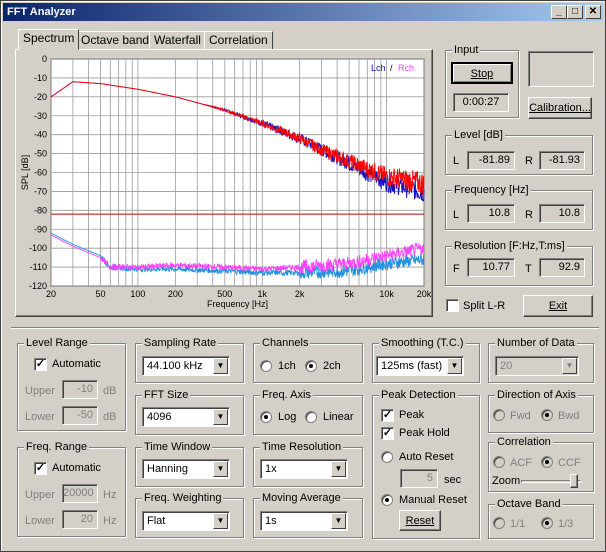 This screenshot has height=552, width=606. What do you see at coordinates (422, 343) in the screenshot?
I see `smoothing-label: Smoothing (T.C.)` at bounding box center [422, 343].